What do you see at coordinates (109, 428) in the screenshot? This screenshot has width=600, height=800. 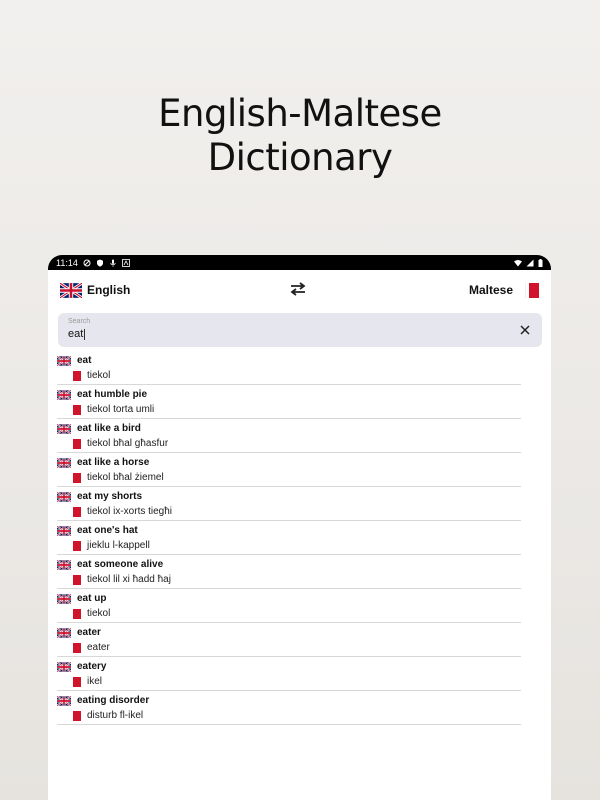 I see `english-term: eat like a bird` at bounding box center [109, 428].